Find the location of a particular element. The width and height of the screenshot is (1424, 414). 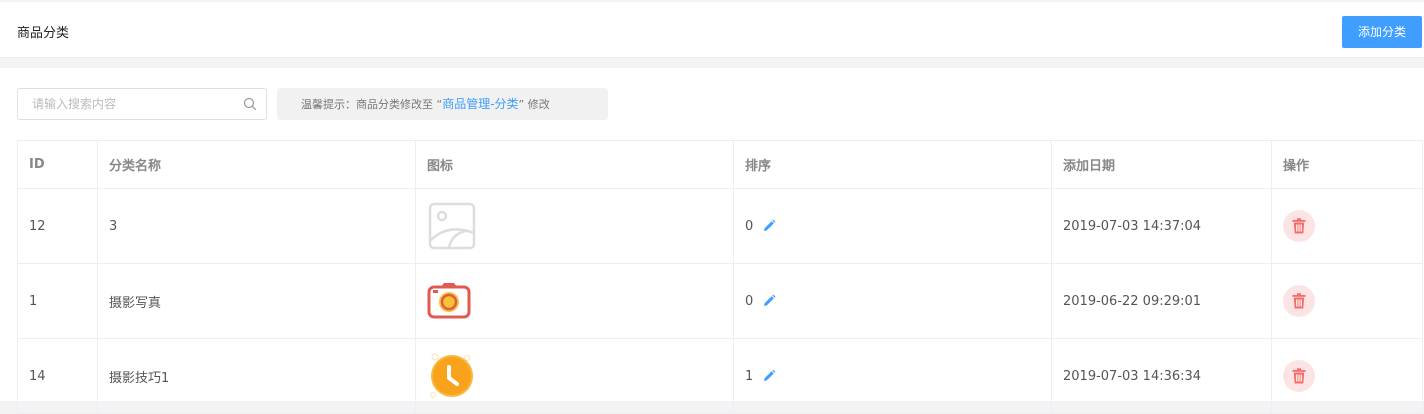

top-bar: 商品分类 添加分类 is located at coordinates (712, 30).